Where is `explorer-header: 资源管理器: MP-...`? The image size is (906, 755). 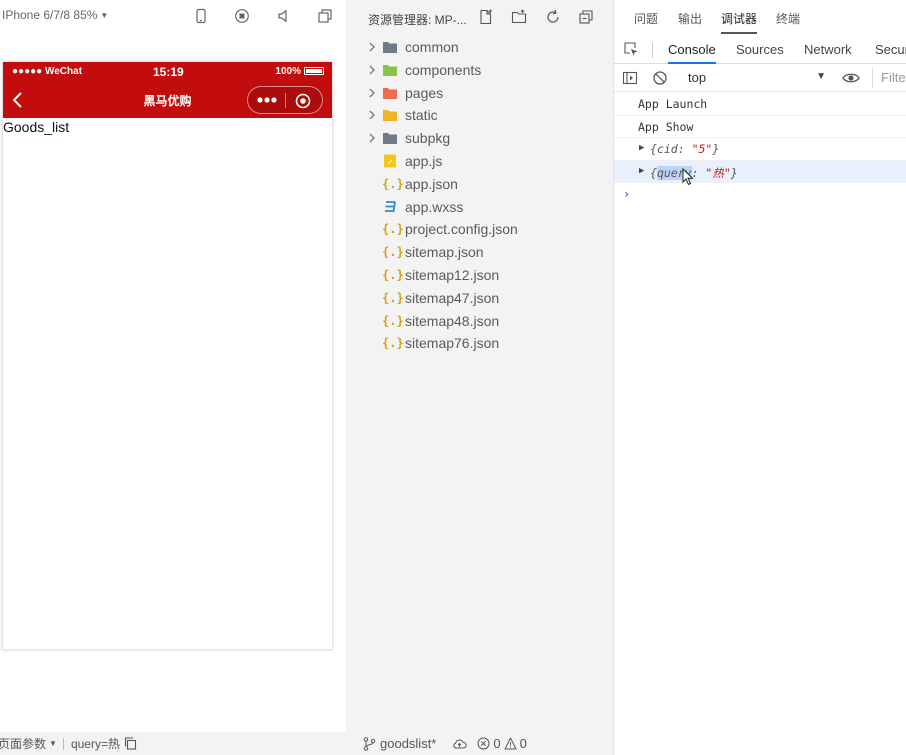 explorer-header: 资源管理器: MP-... is located at coordinates (479, 17).